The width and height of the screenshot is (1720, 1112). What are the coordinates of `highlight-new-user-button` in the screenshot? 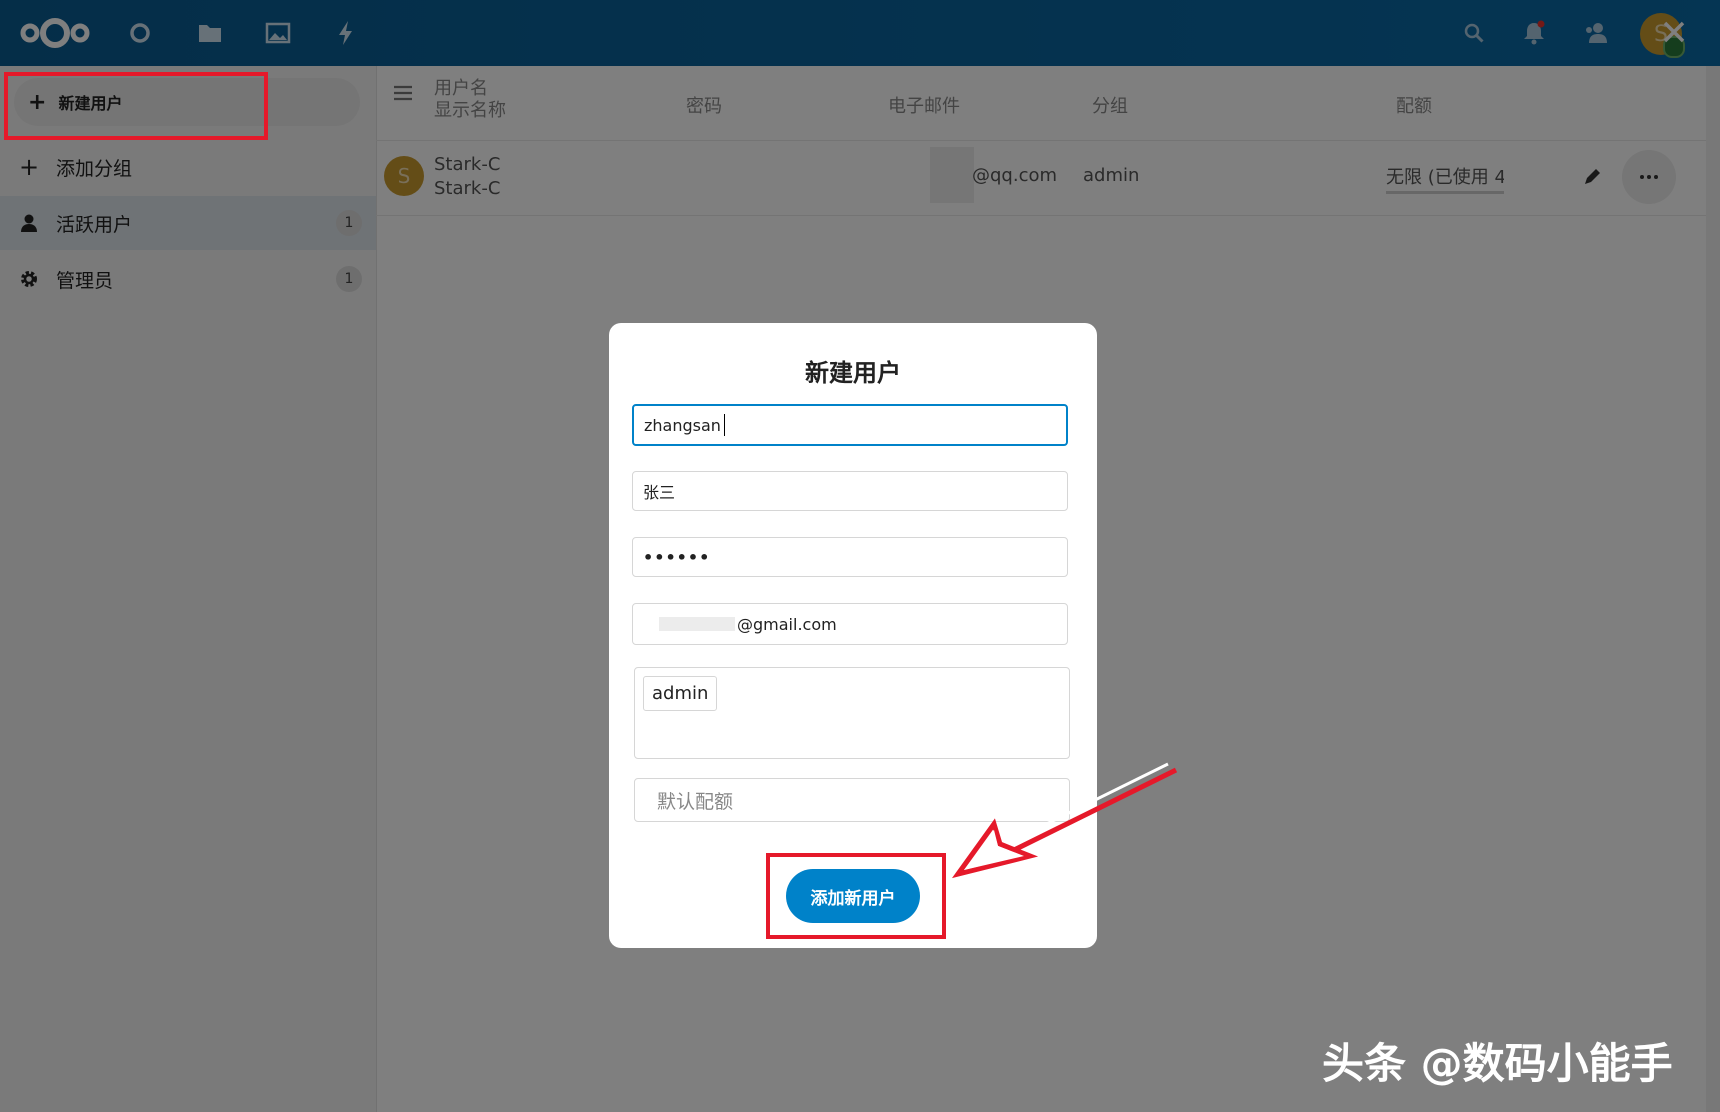 It's located at (136, 106).